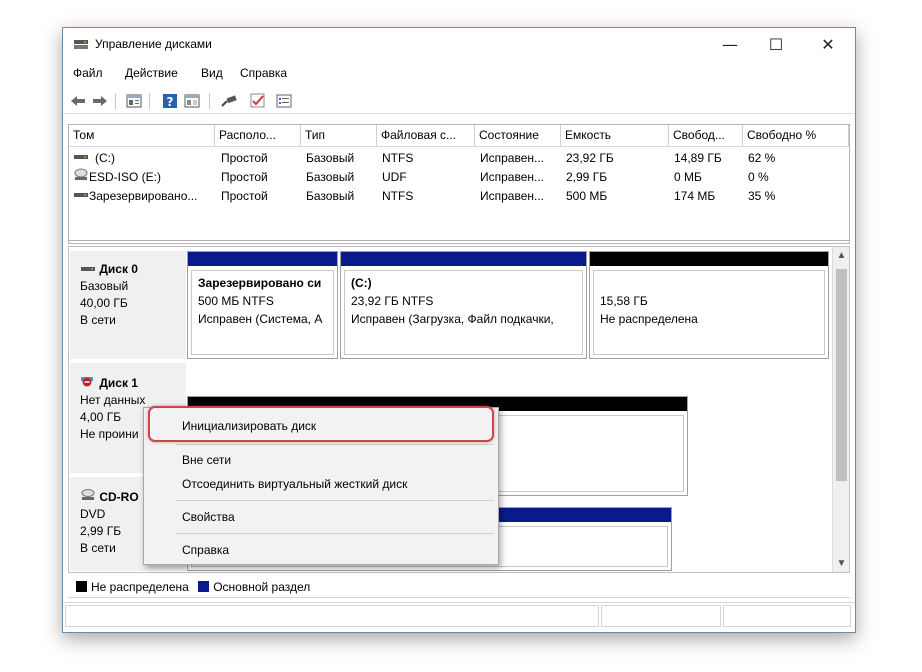 This screenshot has width=922, height=672. What do you see at coordinates (105, 158) in the screenshot?
I see `volume-name: (C:)` at bounding box center [105, 158].